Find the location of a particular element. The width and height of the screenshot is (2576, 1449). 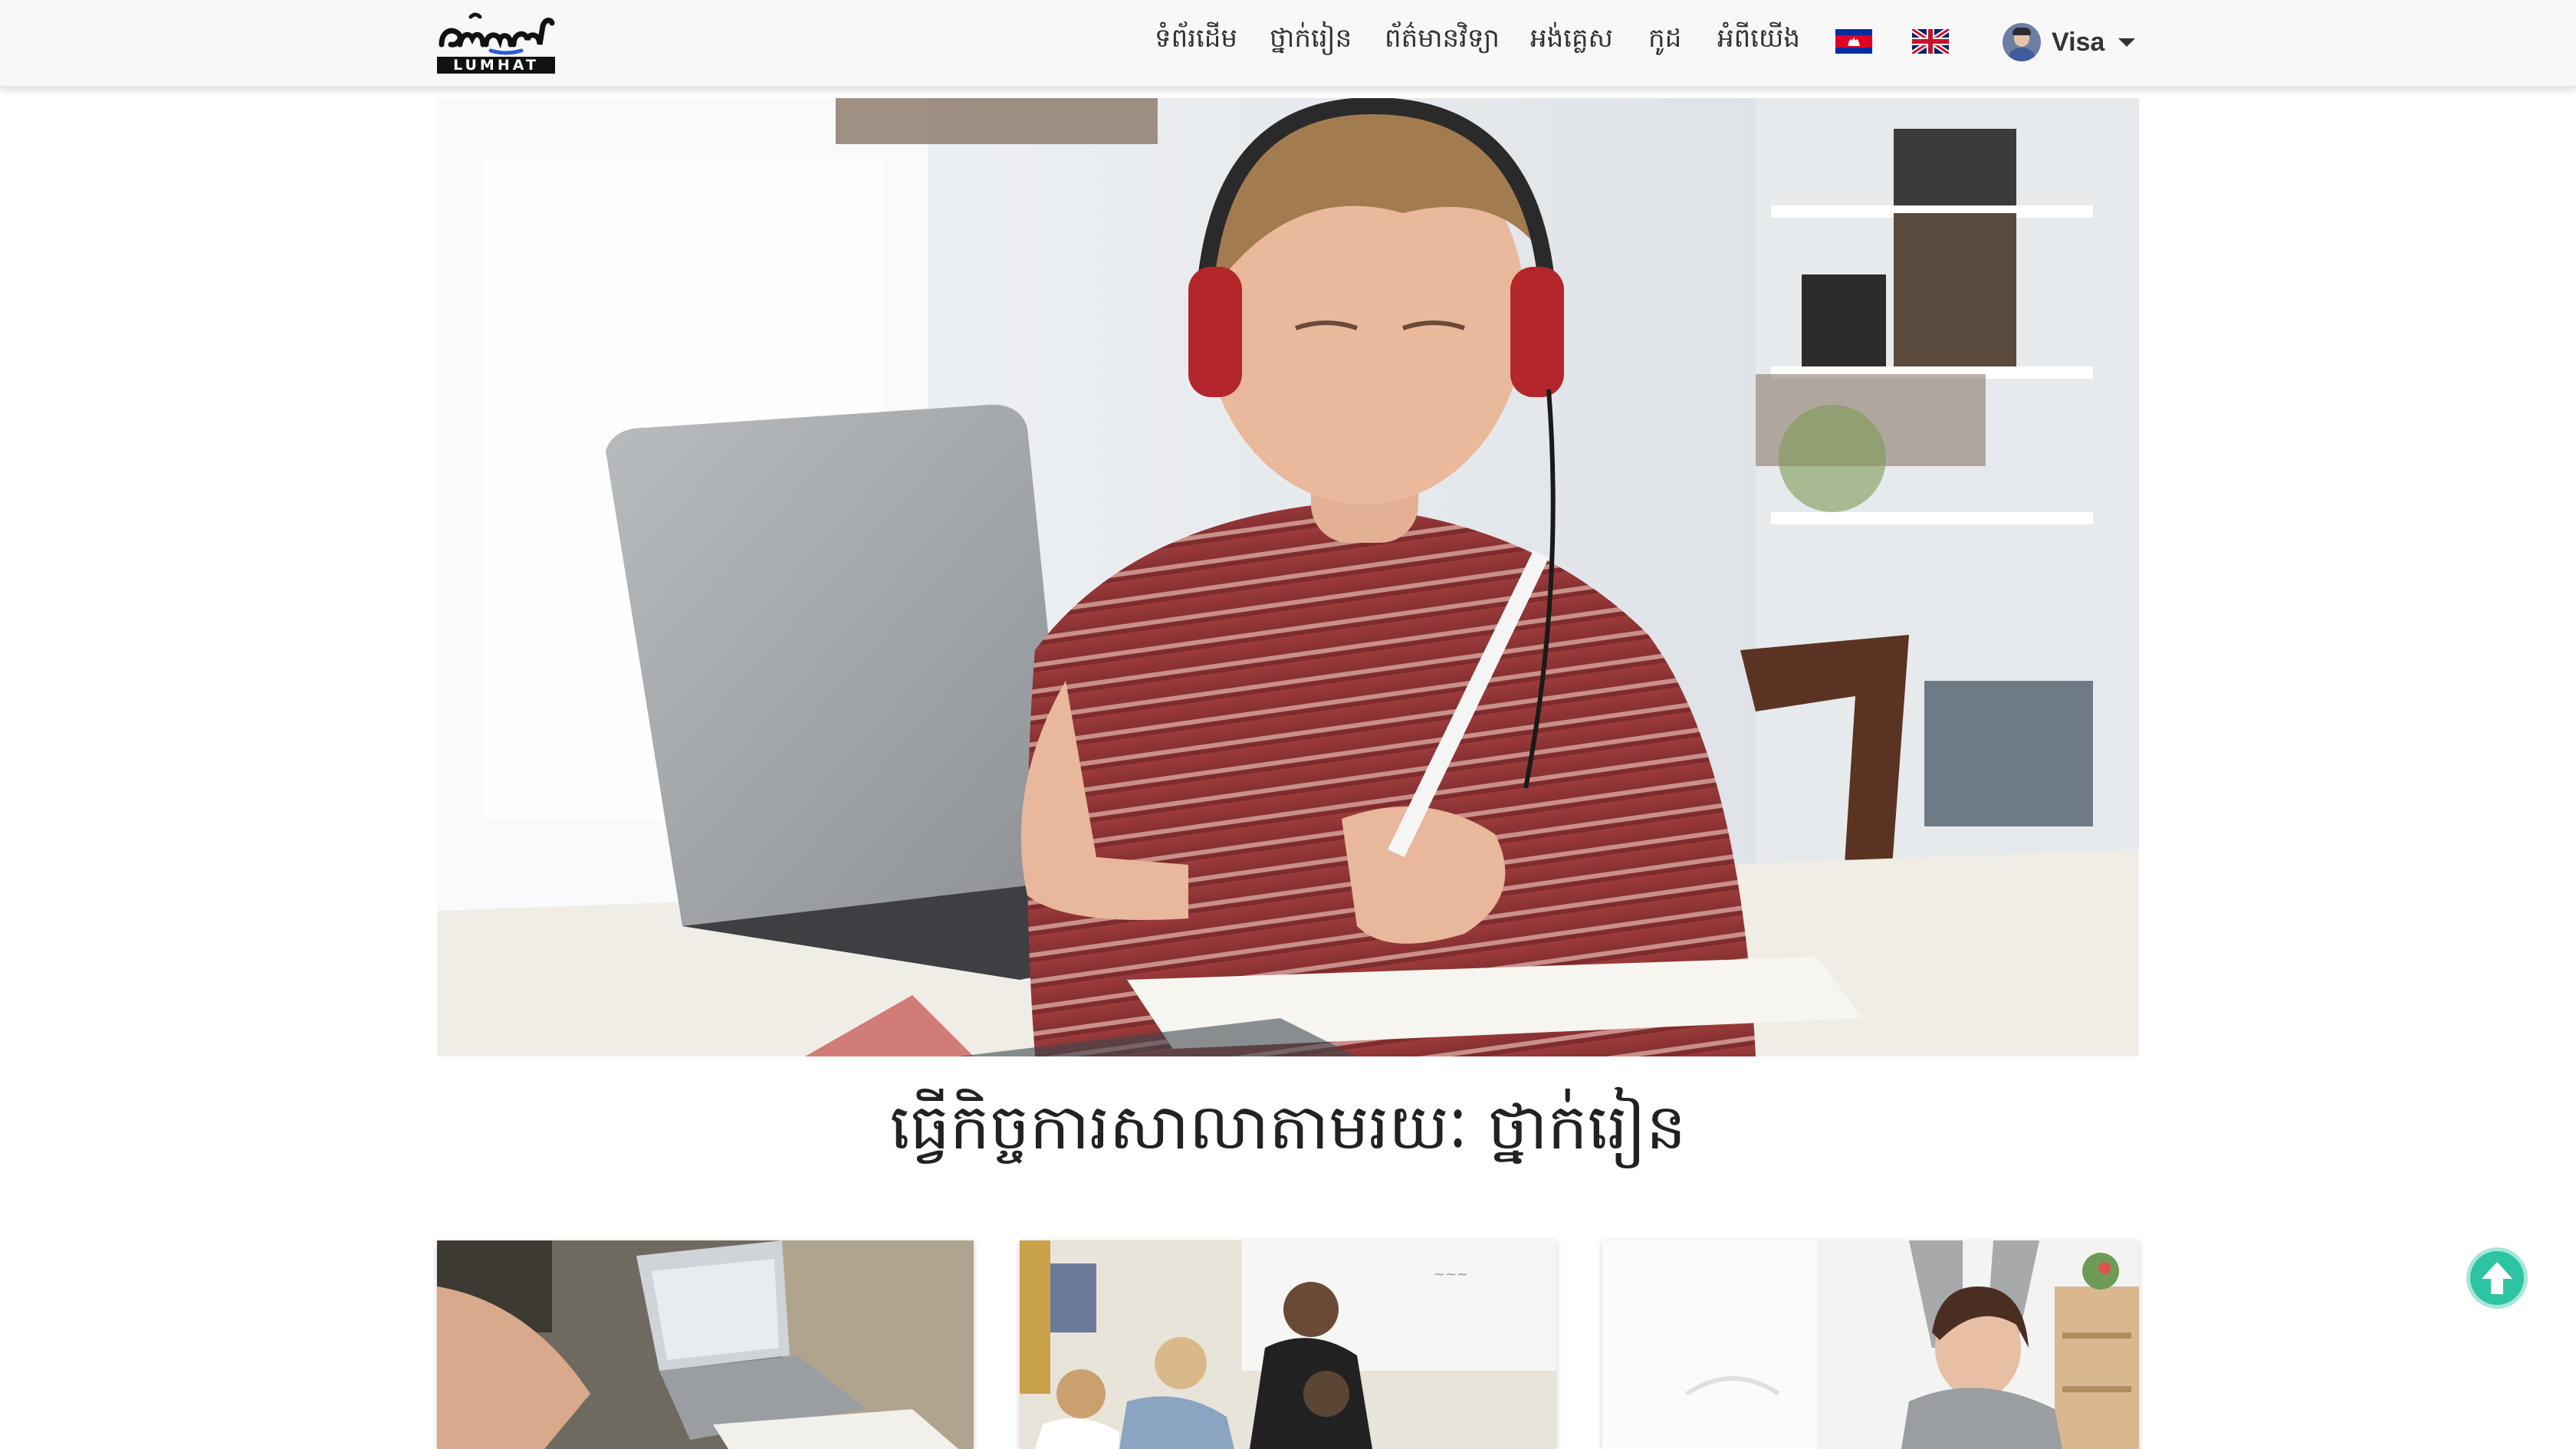

nav-english: អង់គ្លេស is located at coordinates (1571, 41).